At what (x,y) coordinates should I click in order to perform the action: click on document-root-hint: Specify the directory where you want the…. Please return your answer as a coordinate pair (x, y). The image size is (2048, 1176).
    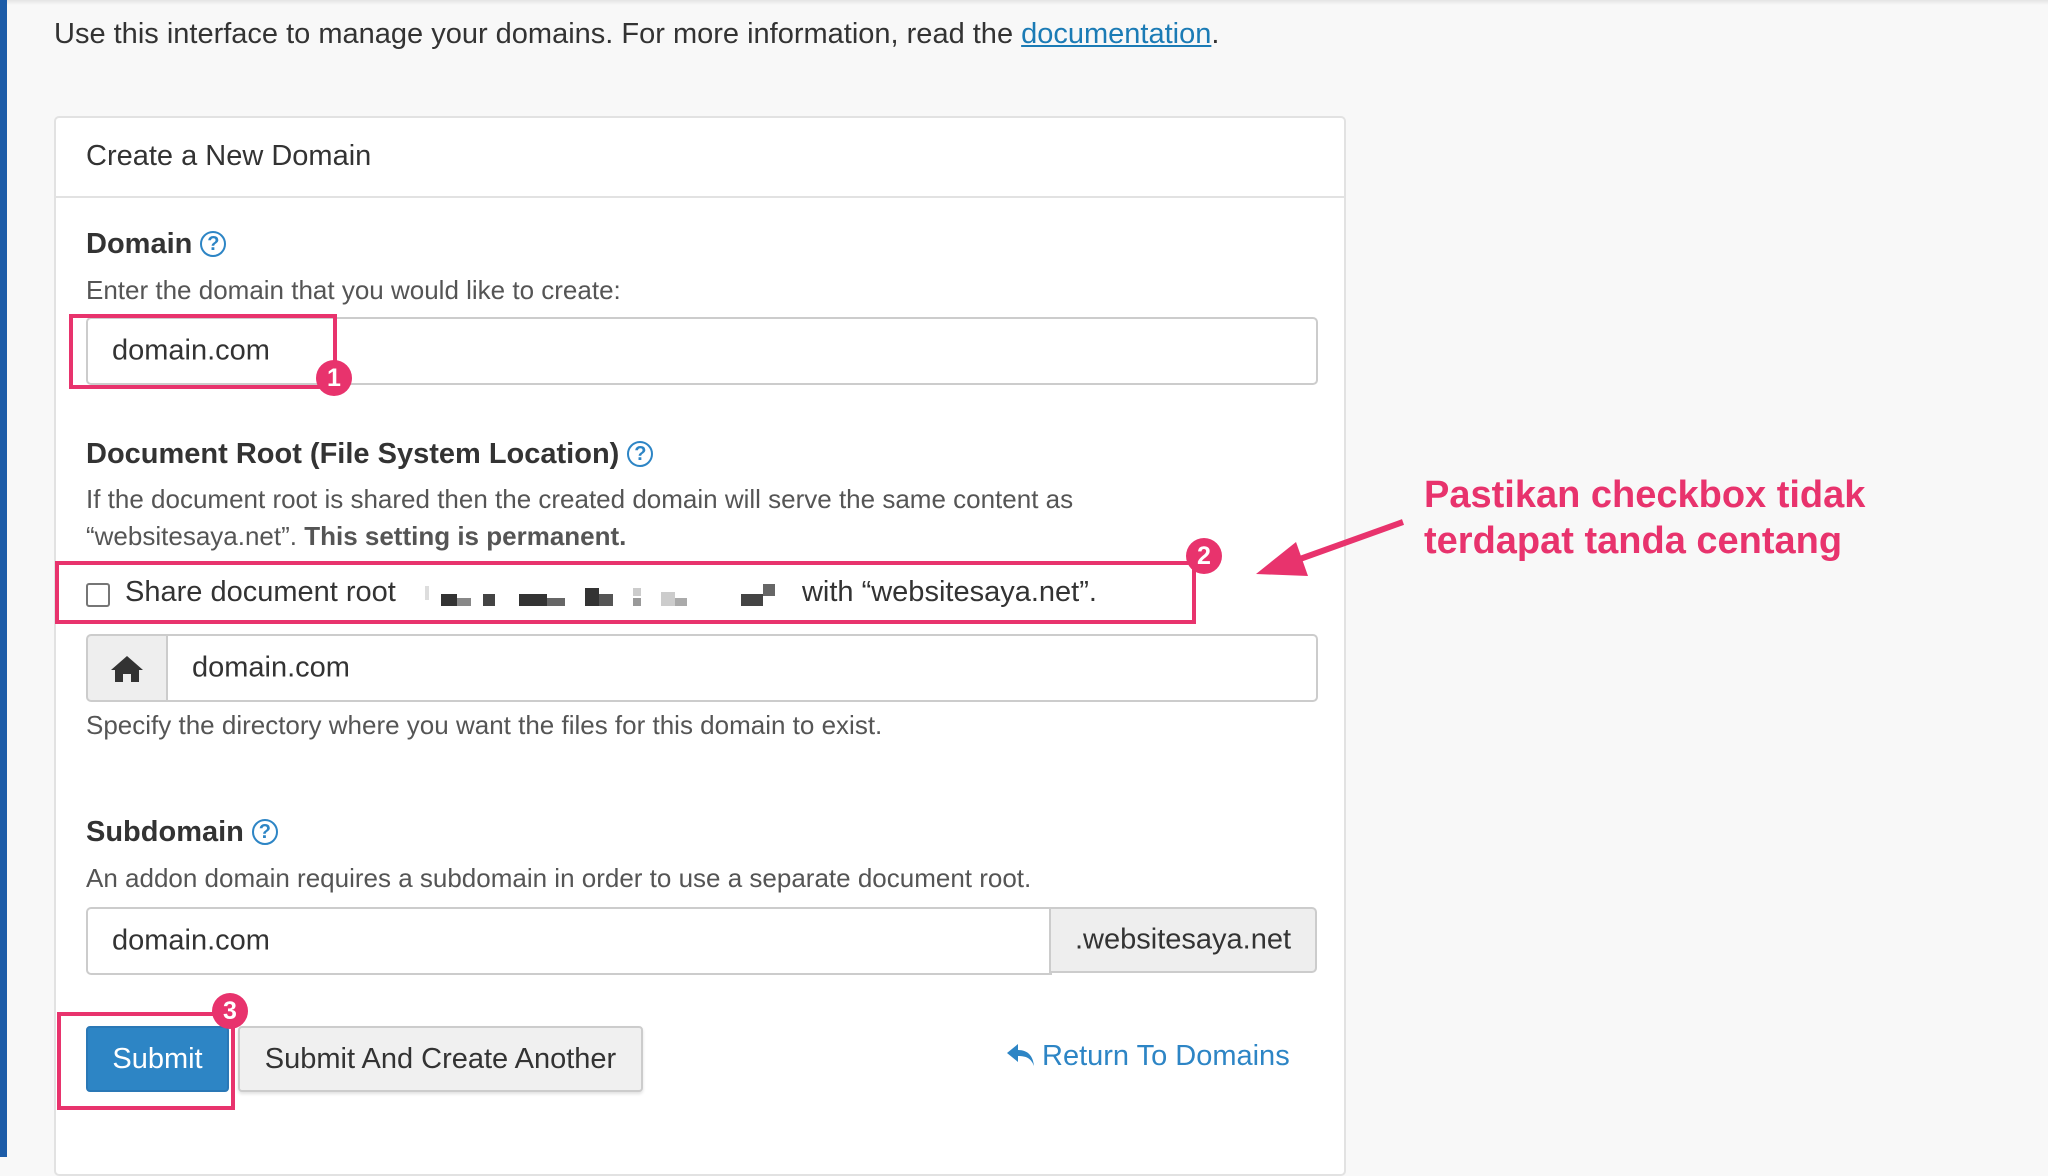
    Looking at the image, I should click on (484, 725).